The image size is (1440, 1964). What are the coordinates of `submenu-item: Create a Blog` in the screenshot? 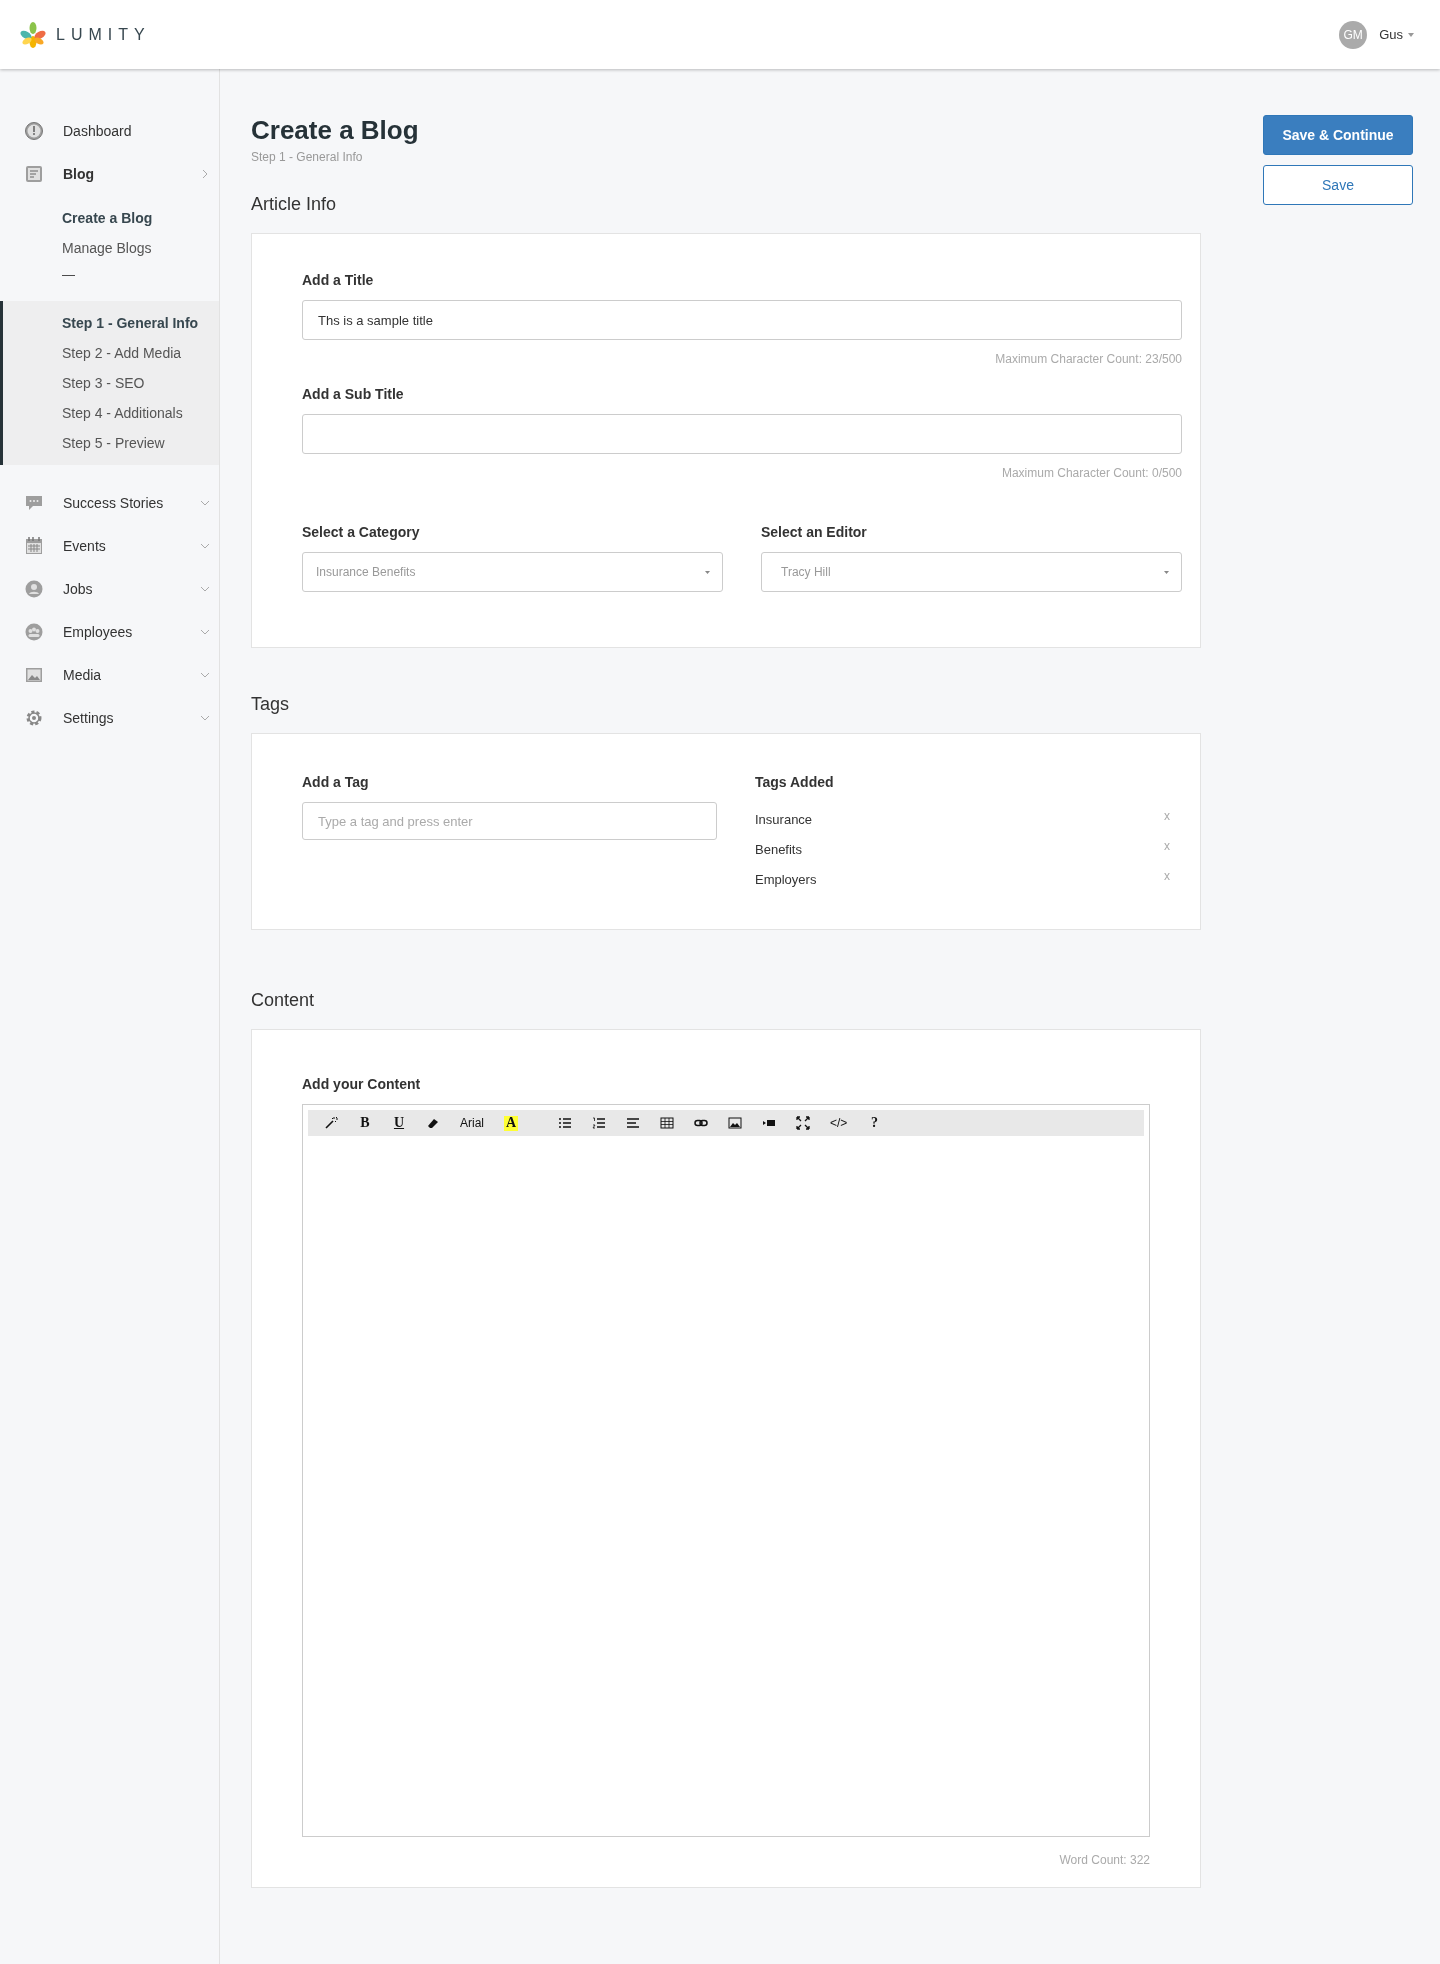 It's located at (140, 218).